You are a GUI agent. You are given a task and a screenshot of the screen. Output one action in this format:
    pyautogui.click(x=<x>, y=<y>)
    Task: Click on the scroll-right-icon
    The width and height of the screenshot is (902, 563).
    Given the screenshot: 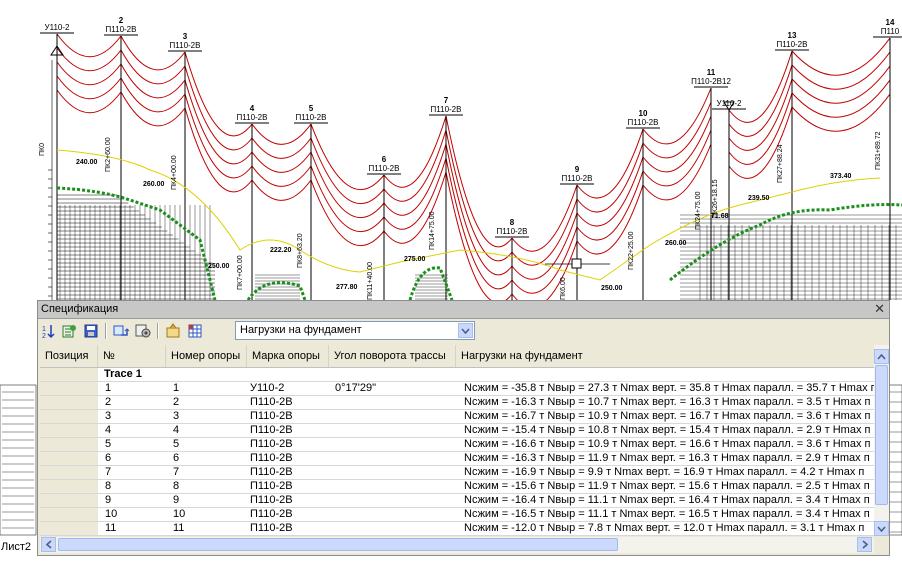 What is the action you would take?
    pyautogui.click(x=864, y=544)
    